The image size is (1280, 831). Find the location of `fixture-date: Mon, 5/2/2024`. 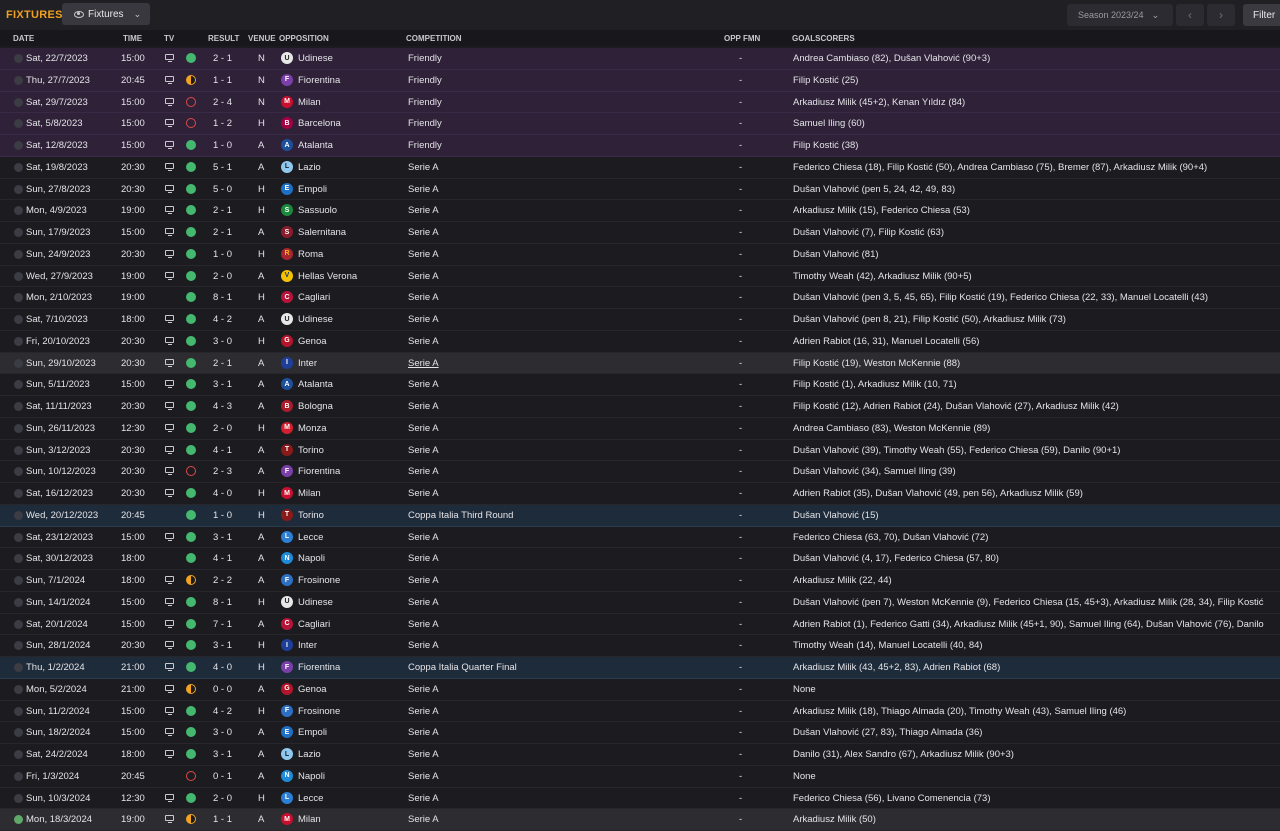

fixture-date: Mon, 5/2/2024 is located at coordinates (56, 689).